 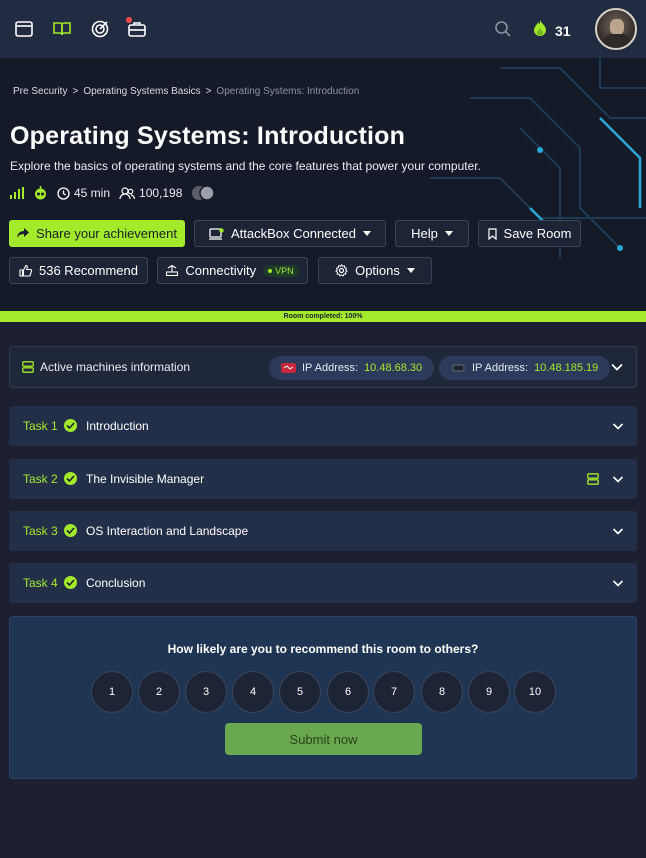 What do you see at coordinates (300, 692) in the screenshot?
I see `rating-button-5: 5` at bounding box center [300, 692].